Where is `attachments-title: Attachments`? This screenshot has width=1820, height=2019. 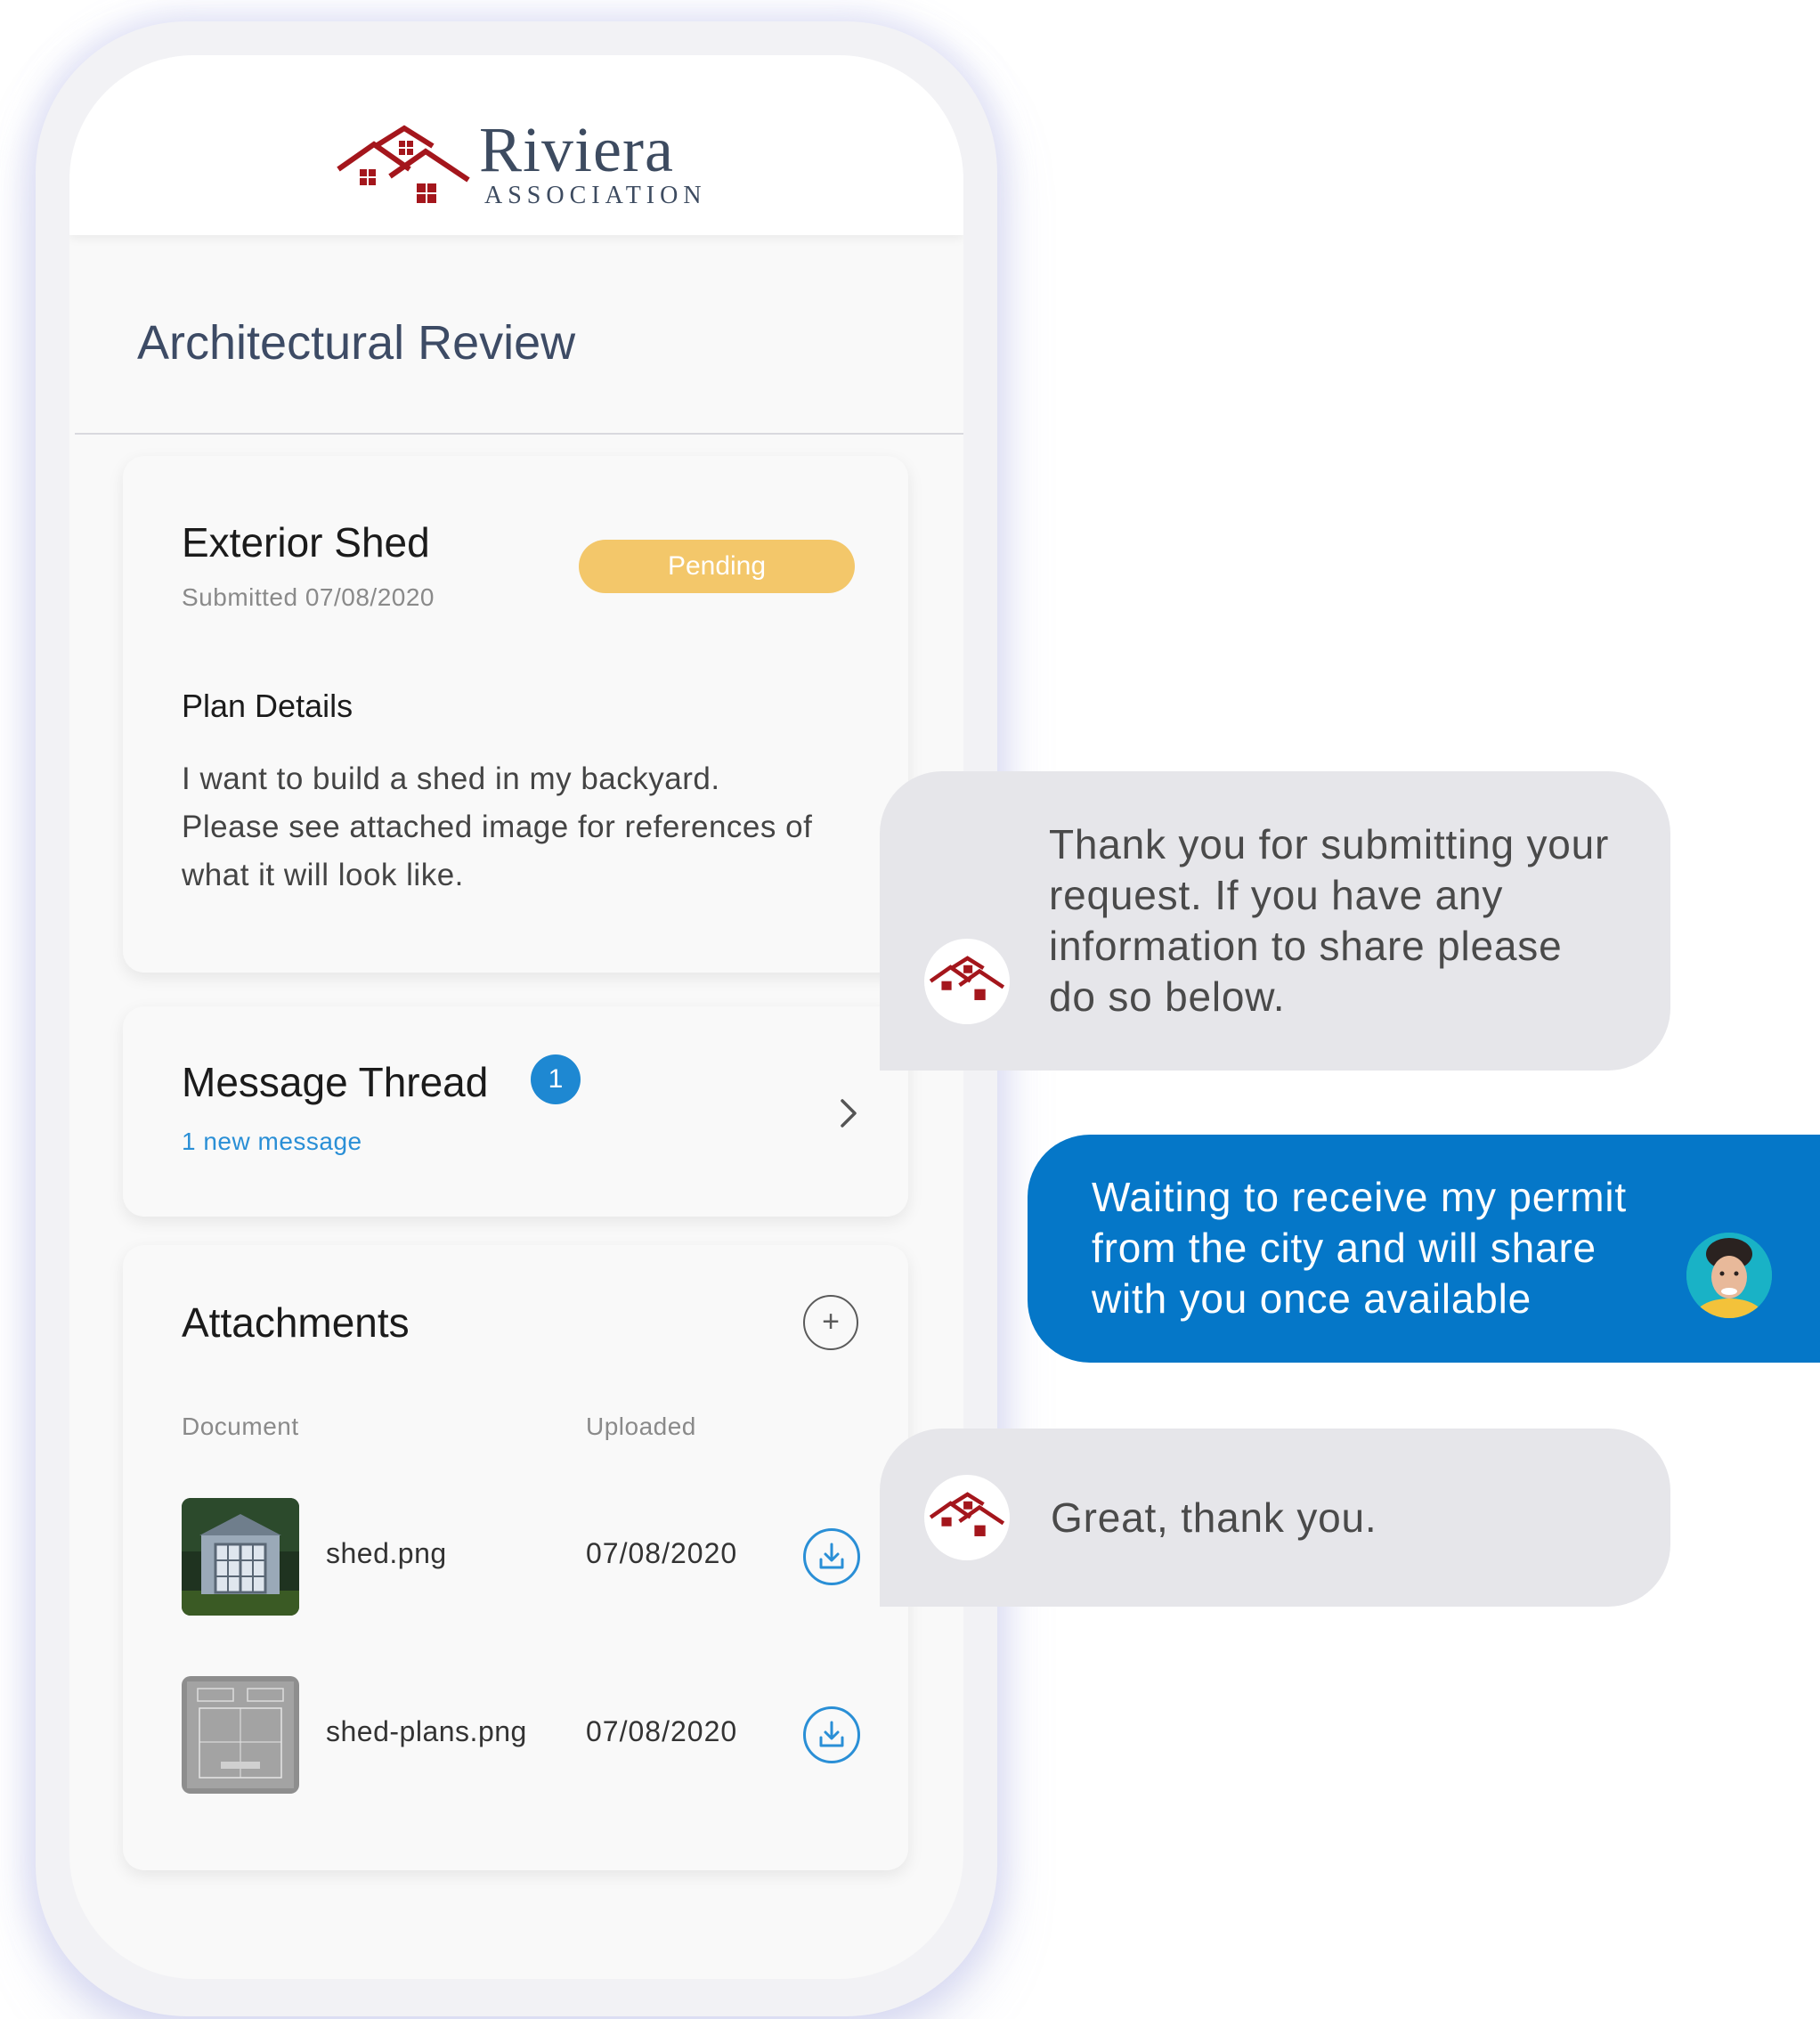
attachments-title: Attachments is located at coordinates (296, 1322).